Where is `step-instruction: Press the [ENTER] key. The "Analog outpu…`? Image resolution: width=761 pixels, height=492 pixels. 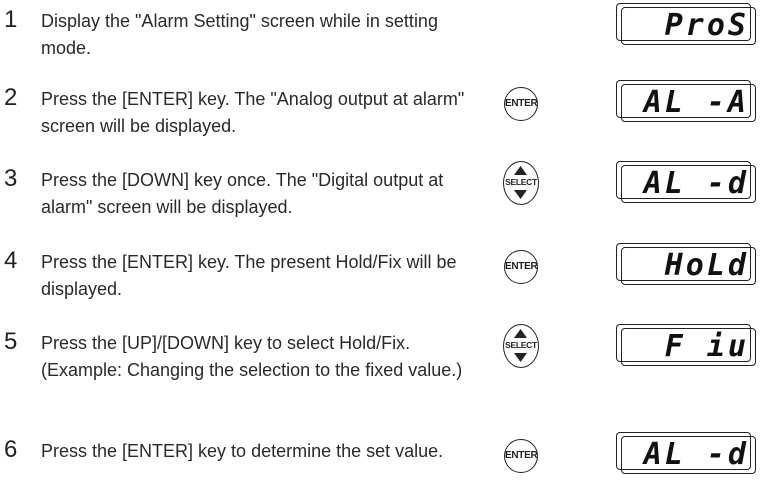
step-instruction: Press the [ENTER] key. The "Analog outpu… is located at coordinates (253, 112).